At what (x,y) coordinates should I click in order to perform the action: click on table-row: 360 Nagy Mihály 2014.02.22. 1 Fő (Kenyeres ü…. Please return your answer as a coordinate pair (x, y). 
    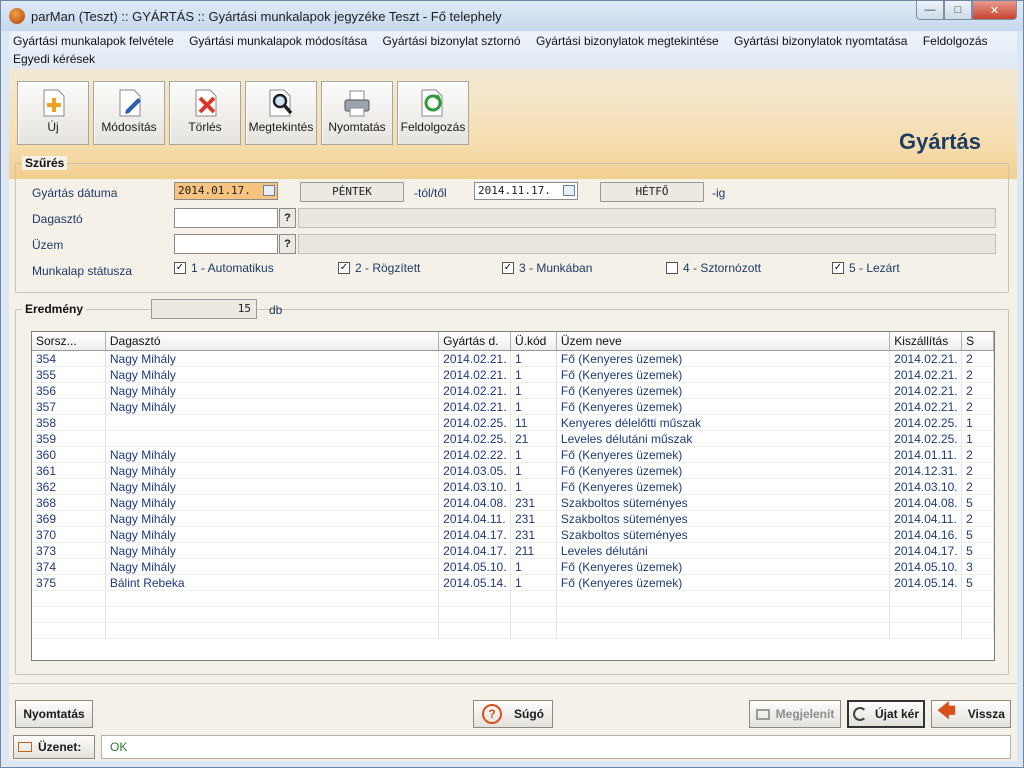
    Looking at the image, I should click on (513, 455).